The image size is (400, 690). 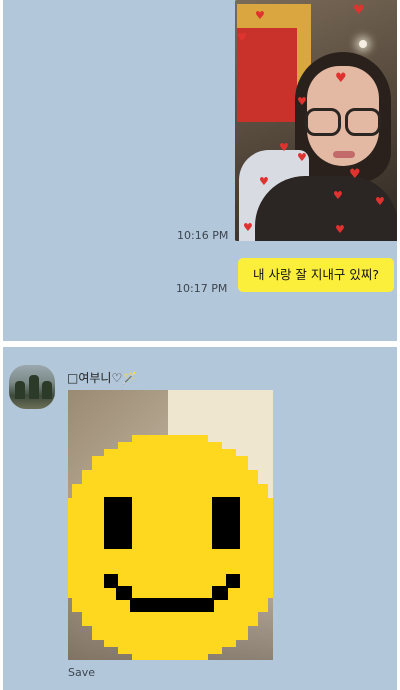 I want to click on avatar, so click(x=32, y=387).